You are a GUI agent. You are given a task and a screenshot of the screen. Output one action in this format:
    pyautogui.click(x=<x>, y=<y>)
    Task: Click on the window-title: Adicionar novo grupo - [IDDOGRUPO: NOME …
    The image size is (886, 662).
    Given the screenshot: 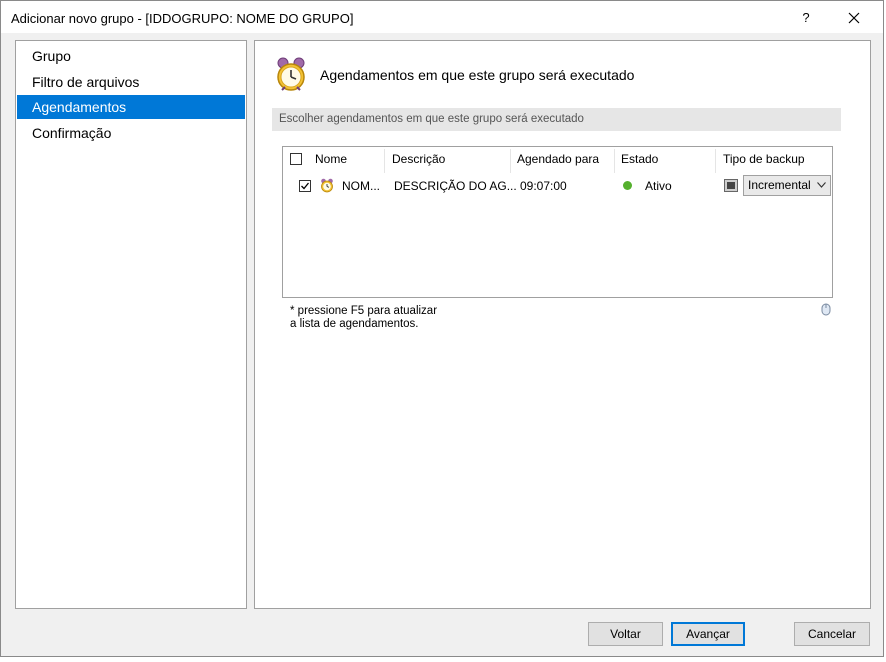 What is the action you would take?
    pyautogui.click(x=182, y=18)
    